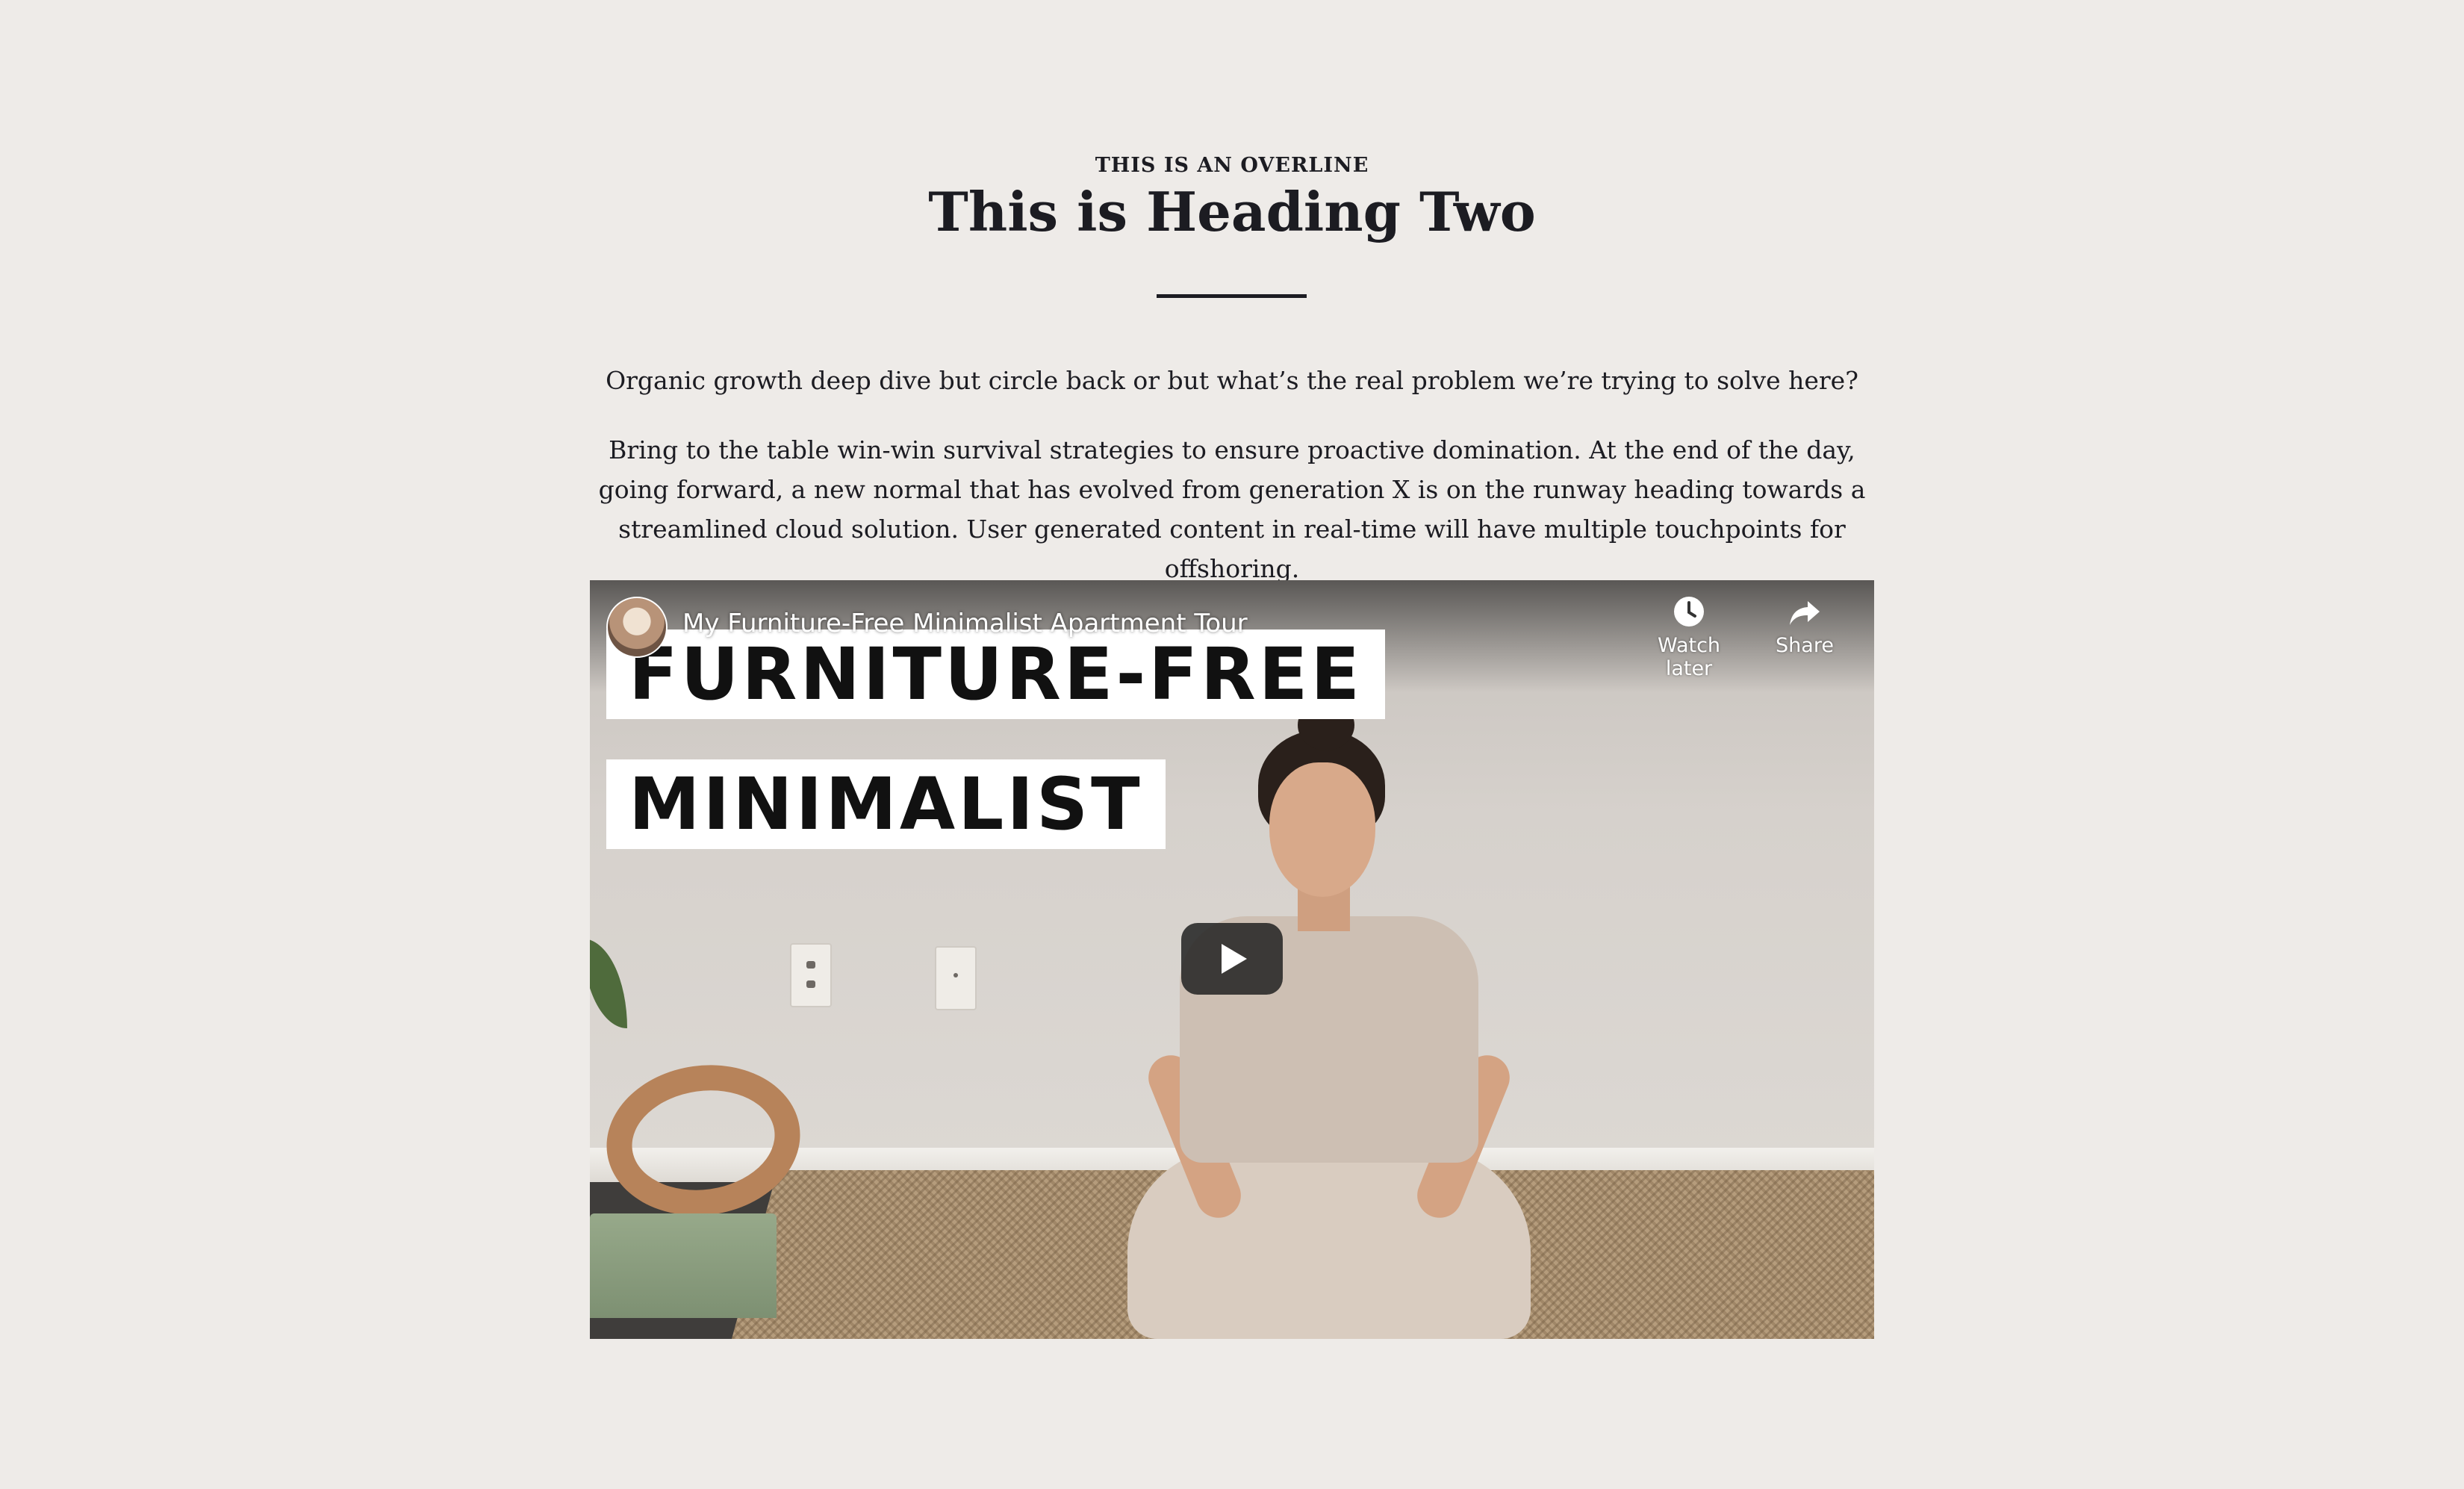 The height and width of the screenshot is (1489, 2464). What do you see at coordinates (1805, 626) in the screenshot?
I see `share-button: Share` at bounding box center [1805, 626].